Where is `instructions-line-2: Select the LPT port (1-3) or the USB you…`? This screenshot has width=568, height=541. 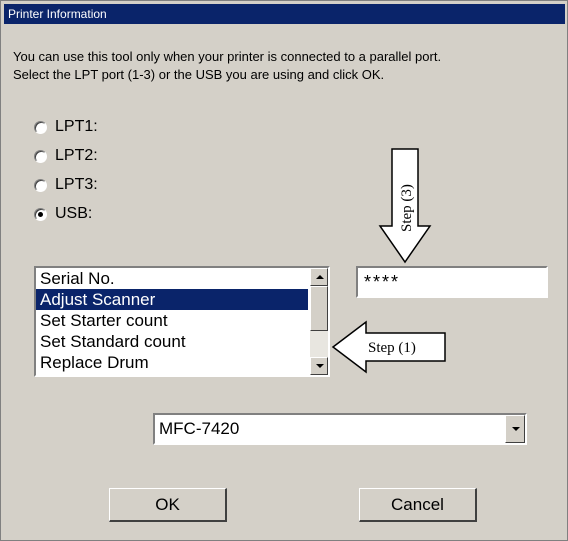 instructions-line-2: Select the LPT port (1-3) or the USB you… is located at coordinates (199, 74).